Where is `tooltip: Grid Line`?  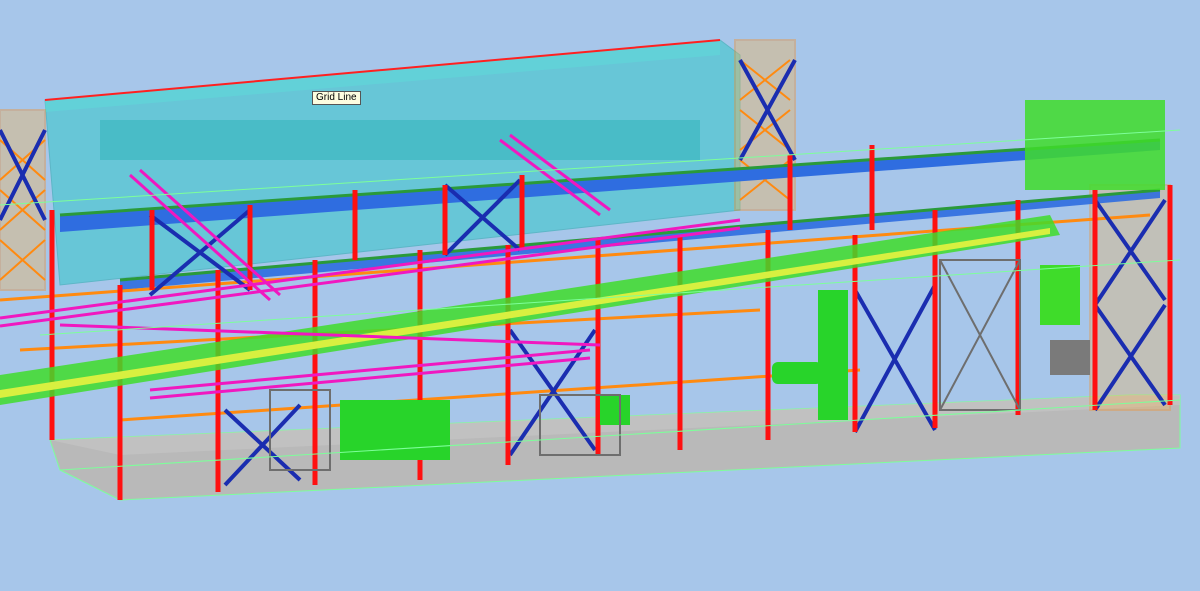 tooltip: Grid Line is located at coordinates (336, 98).